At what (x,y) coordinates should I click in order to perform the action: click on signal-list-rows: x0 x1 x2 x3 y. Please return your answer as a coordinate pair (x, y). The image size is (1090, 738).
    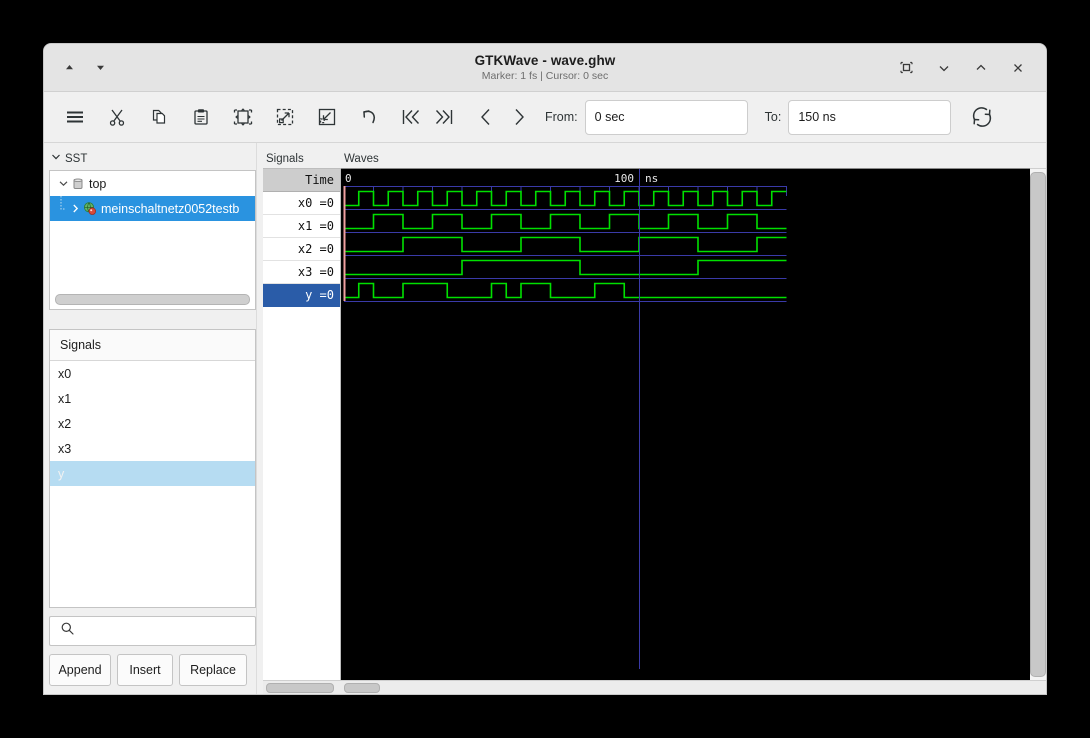
    Looking at the image, I should click on (152, 484).